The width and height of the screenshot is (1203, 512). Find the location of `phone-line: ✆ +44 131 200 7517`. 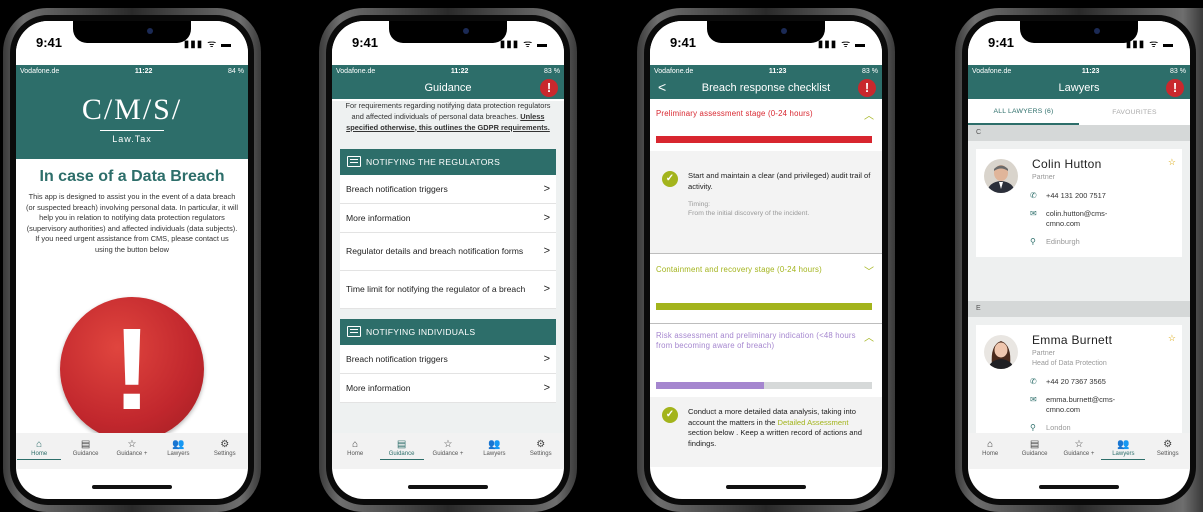

phone-line: ✆ +44 131 200 7517 is located at coordinates (1068, 196).